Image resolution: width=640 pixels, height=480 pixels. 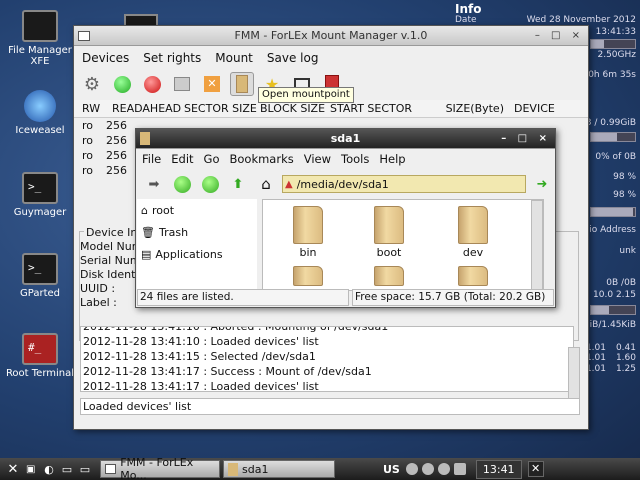 I want to click on drive-button: ➡, so click(x=154, y=184).